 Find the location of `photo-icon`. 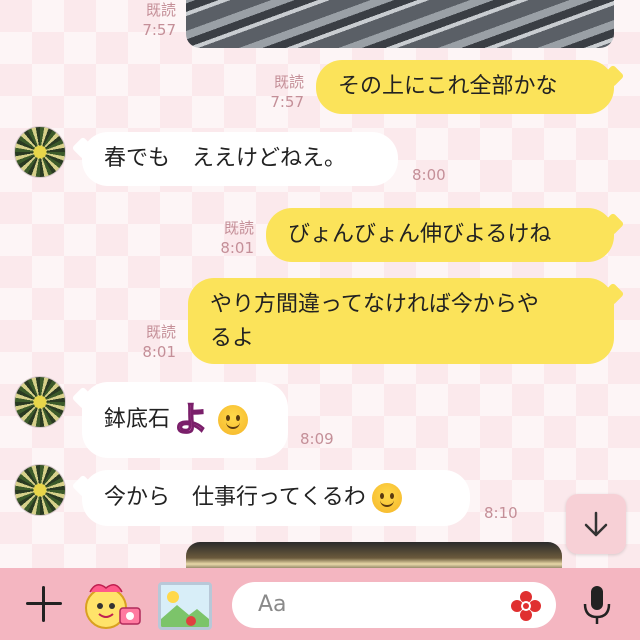

photo-icon is located at coordinates (185, 606).